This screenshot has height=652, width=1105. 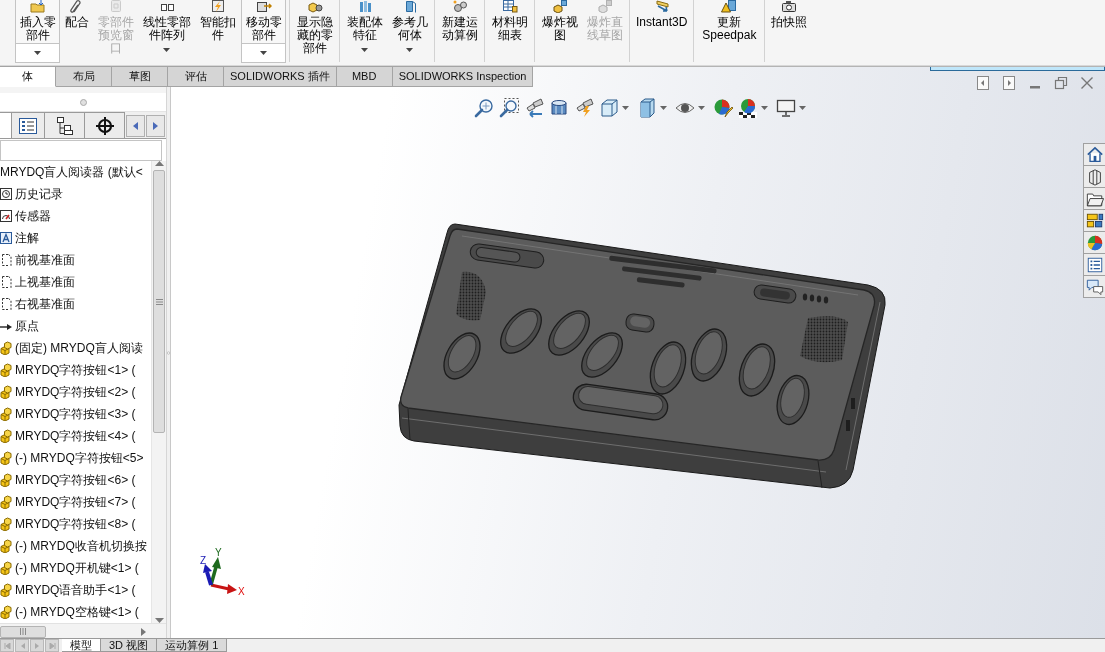 I want to click on scroll-left-button, so click(x=135, y=126).